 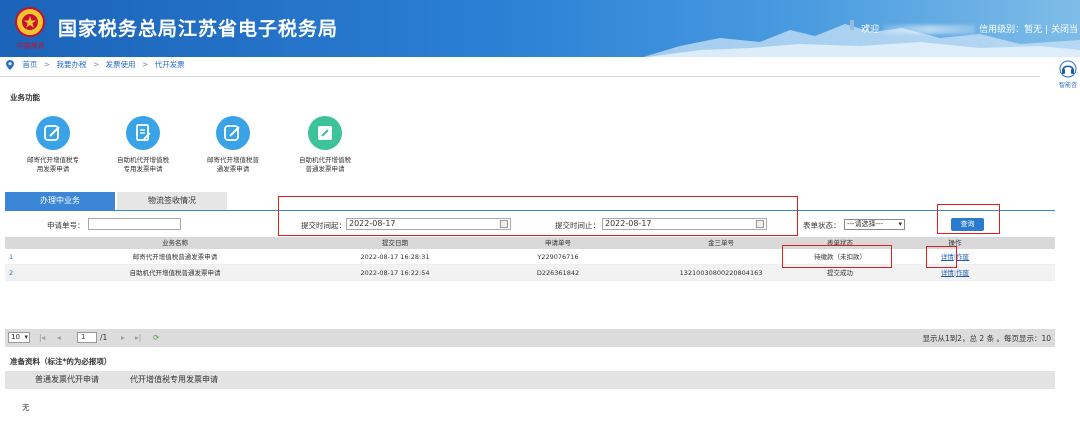 What do you see at coordinates (395, 257) in the screenshot?
I see `row-submit-date: 2022-08-17 16:28:31` at bounding box center [395, 257].